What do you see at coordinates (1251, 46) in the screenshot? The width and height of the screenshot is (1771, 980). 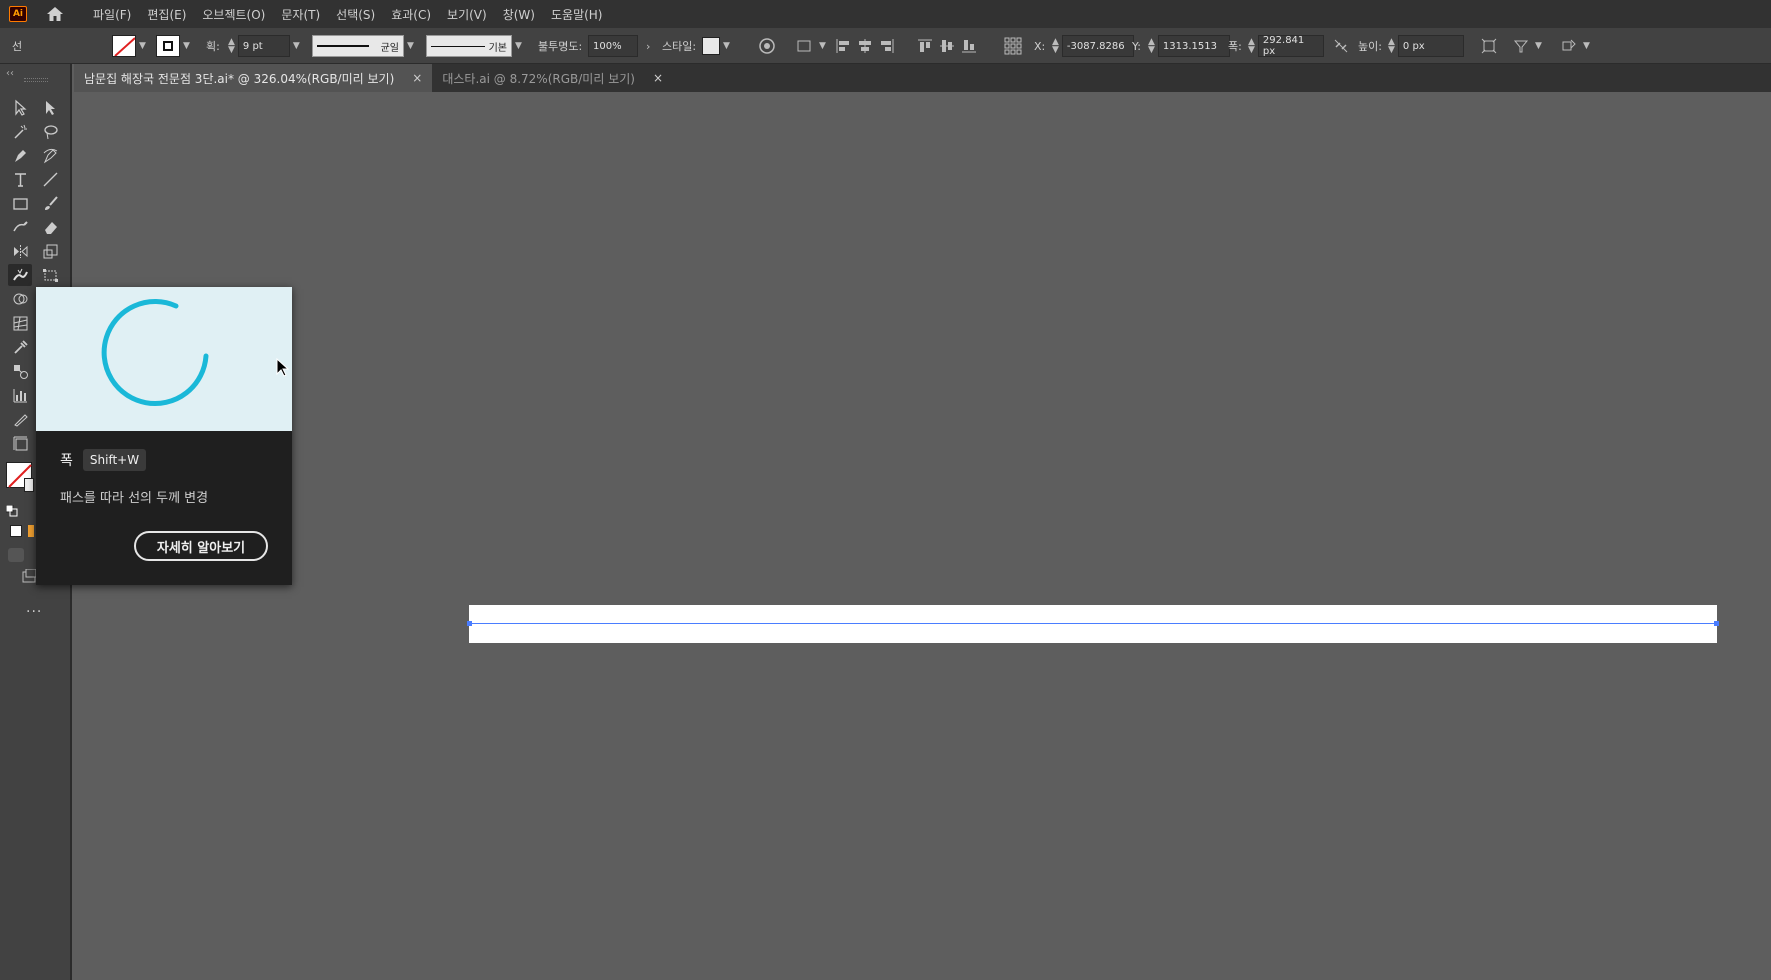 I see `width-stepper-icon: ▲ ▼` at bounding box center [1251, 46].